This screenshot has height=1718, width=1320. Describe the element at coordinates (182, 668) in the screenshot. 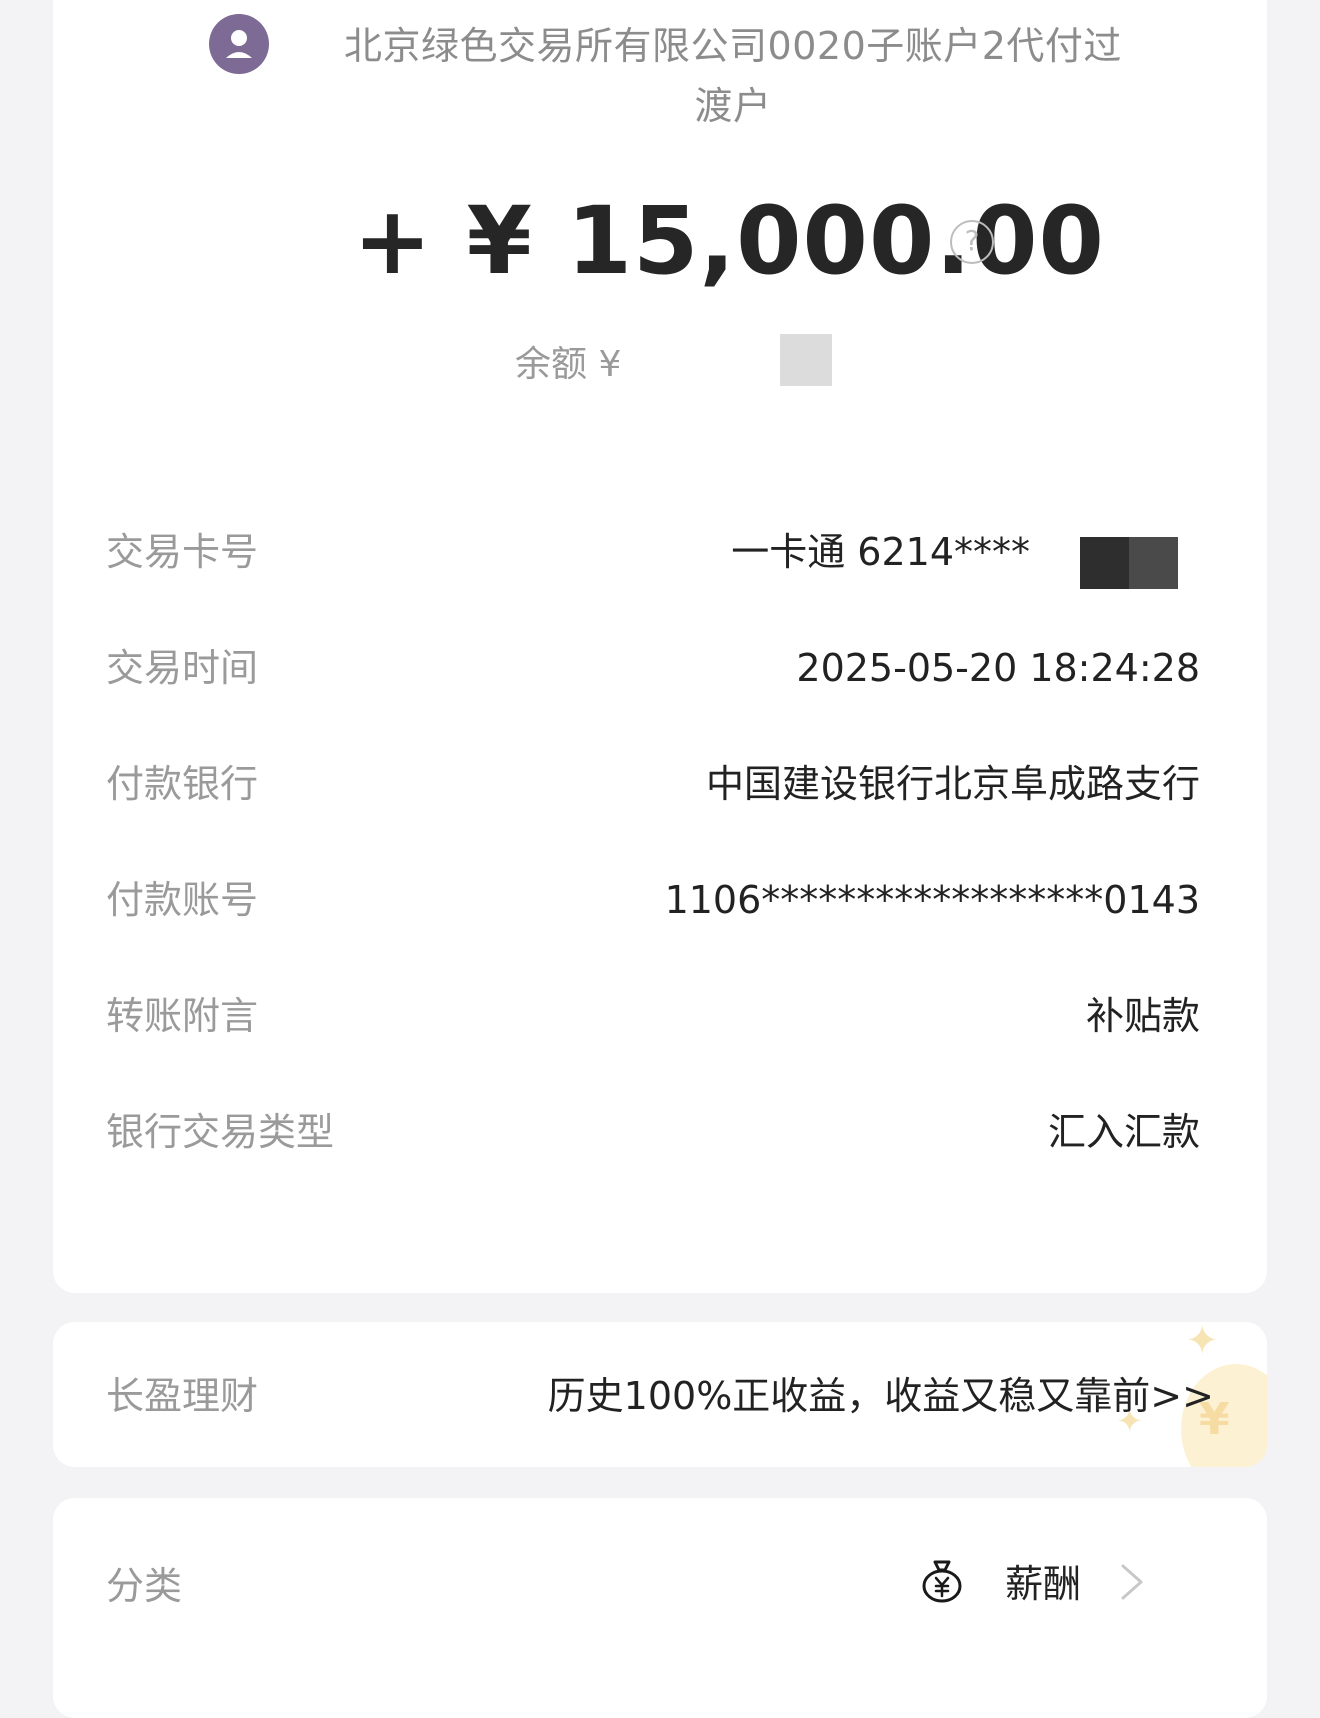

I see `detail-label: 交易时间` at that location.